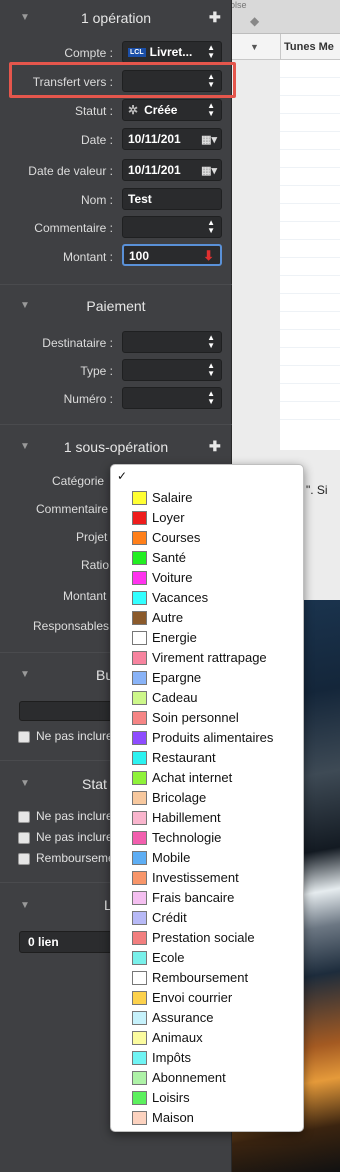 The width and height of the screenshot is (340, 1172). What do you see at coordinates (154, 139) in the screenshot?
I see `date-value: 10/11/201` at bounding box center [154, 139].